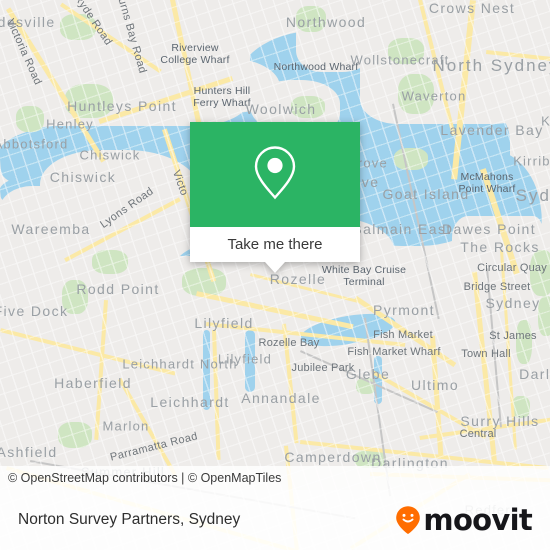 The height and width of the screenshot is (550, 550). Describe the element at coordinates (75, 435) in the screenshot. I see `park-haberfield` at that location.